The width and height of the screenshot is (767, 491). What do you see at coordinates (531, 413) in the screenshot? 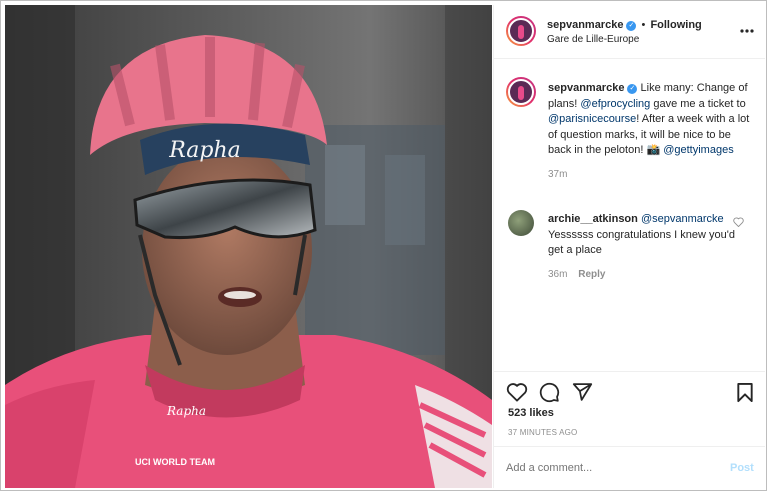
I see `likes-count: 523 likes` at bounding box center [531, 413].